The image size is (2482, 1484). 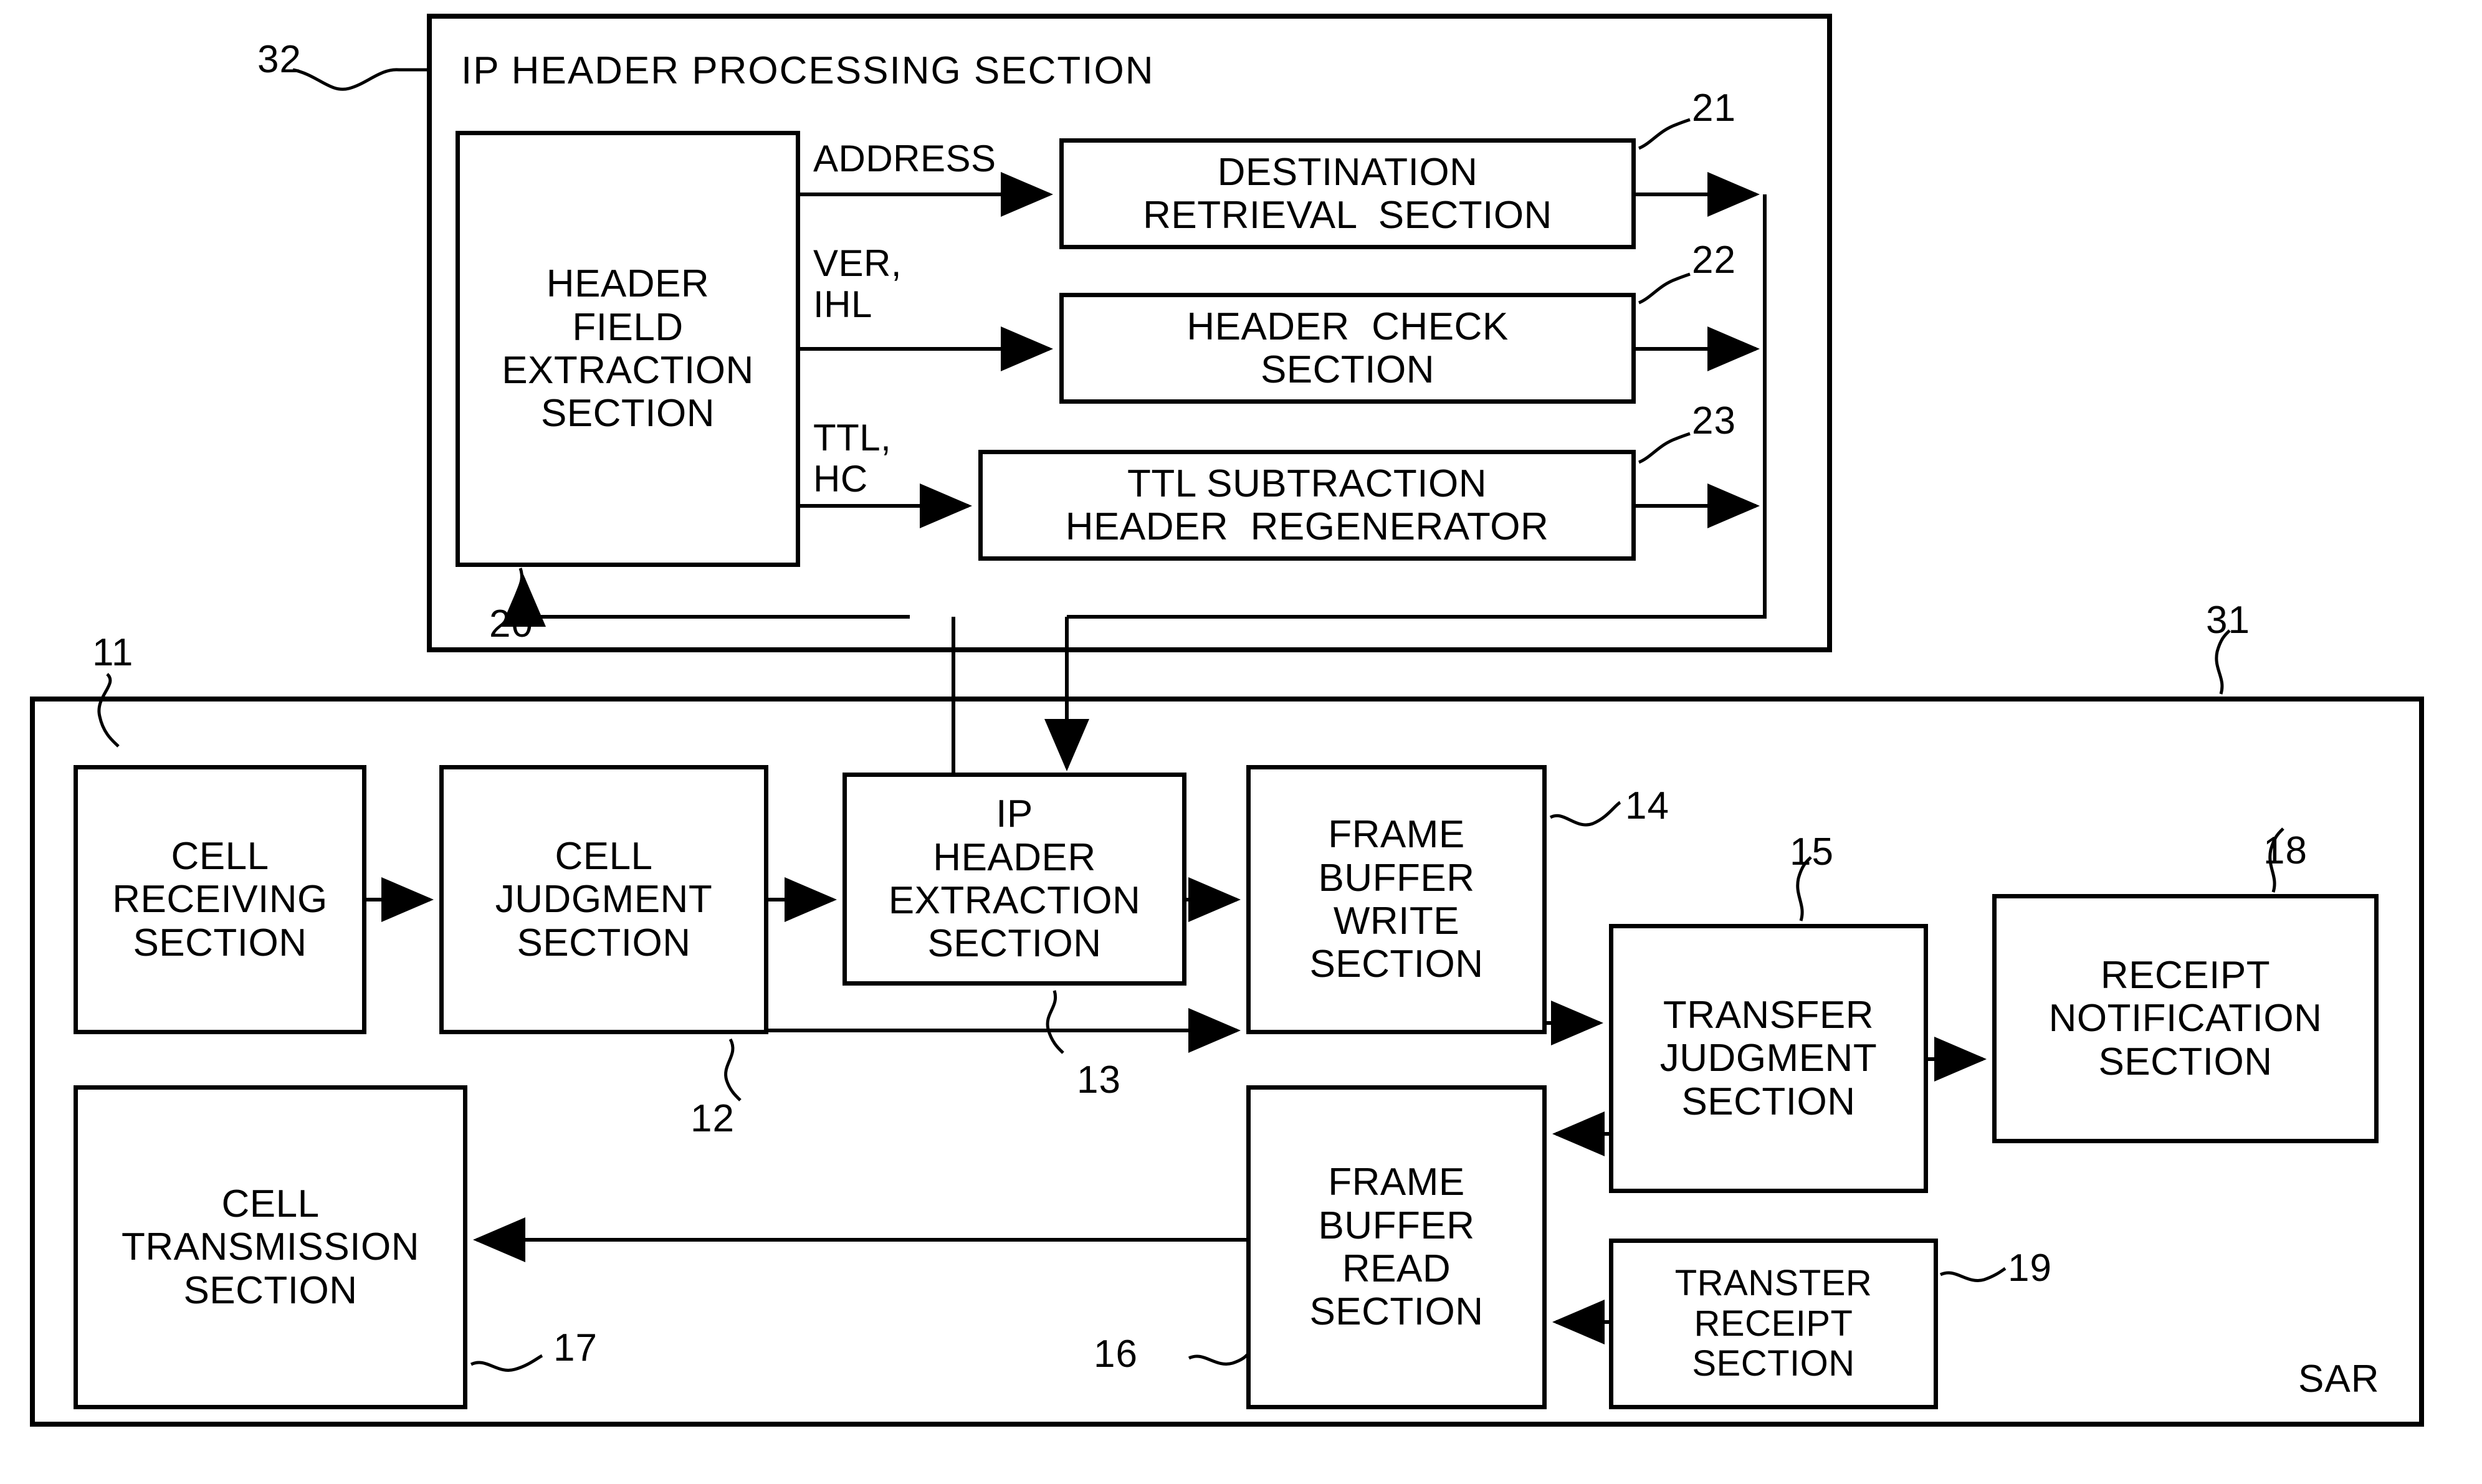 What do you see at coordinates (705, 600) in the screenshot?
I see `wire-feedback-to-header-field-extraction` at bounding box center [705, 600].